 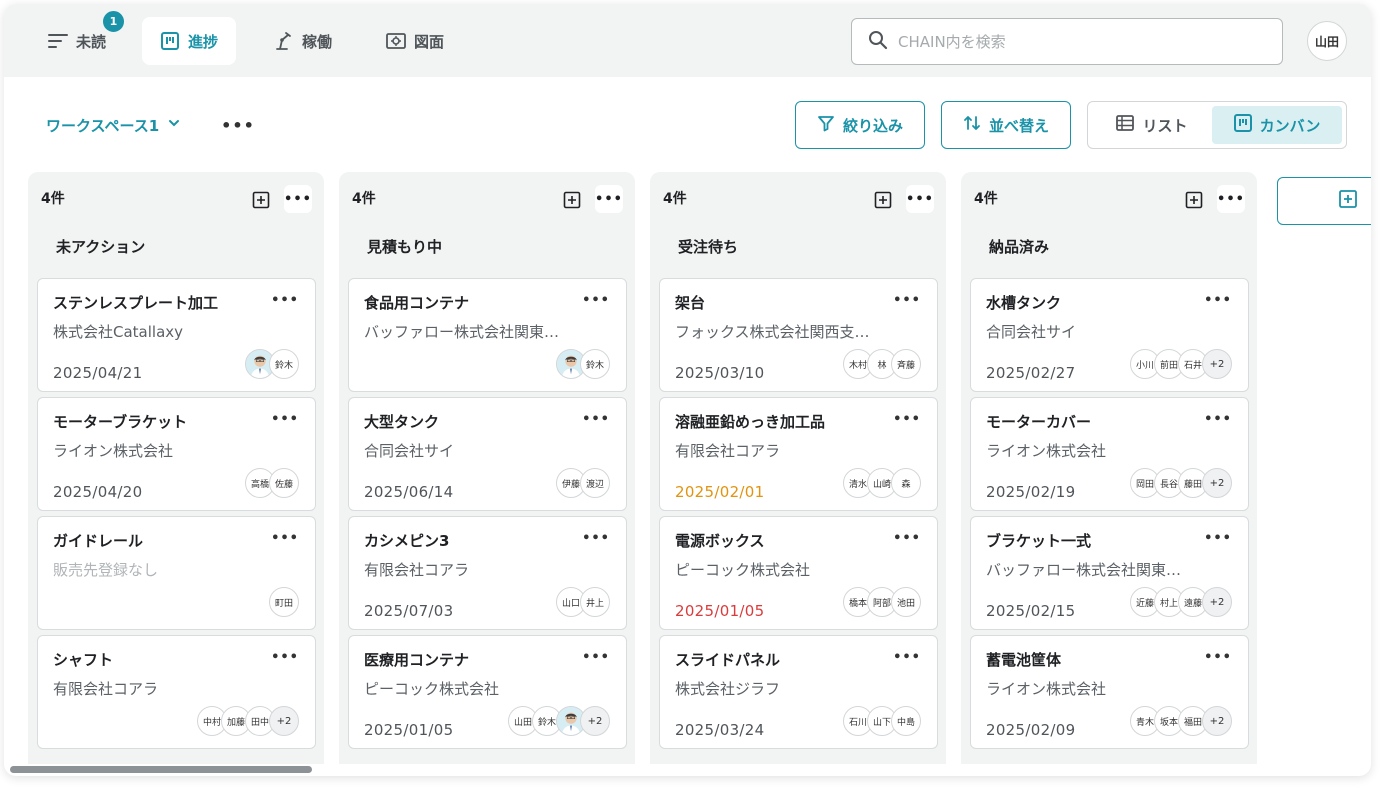 I want to click on card-assignees: 渡辺 伊藤, so click(x=583, y=483).